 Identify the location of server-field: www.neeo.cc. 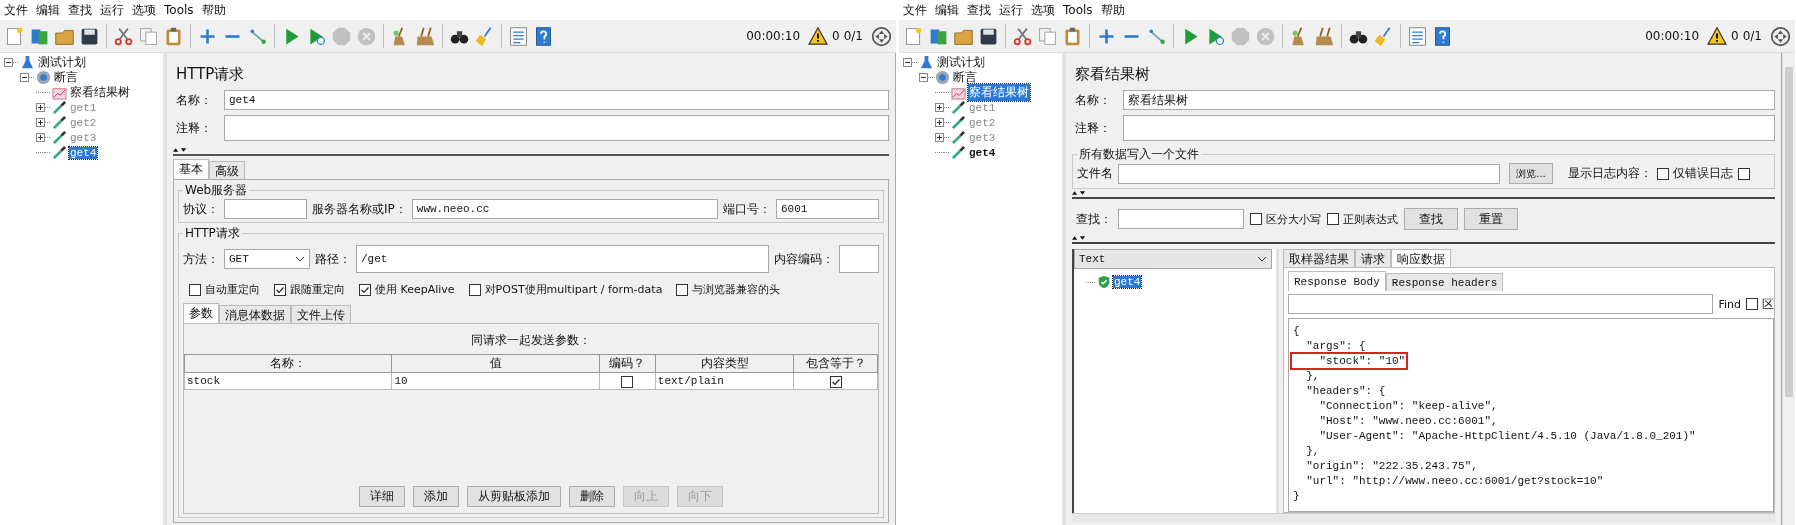
(564, 209).